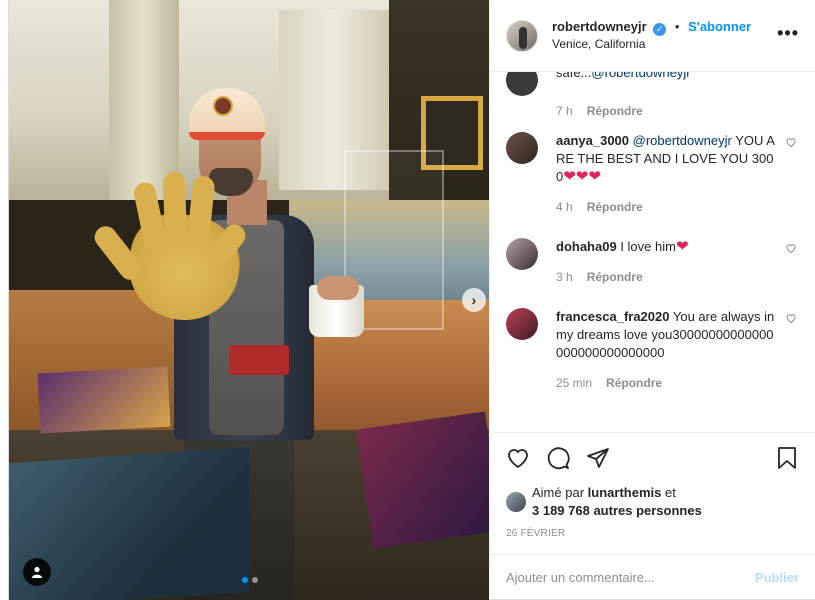  I want to click on share-paper-plane-icon, so click(598, 458).